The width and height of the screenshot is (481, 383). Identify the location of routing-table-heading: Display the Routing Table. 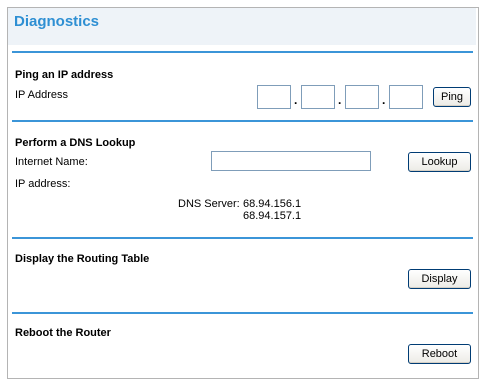
(82, 259).